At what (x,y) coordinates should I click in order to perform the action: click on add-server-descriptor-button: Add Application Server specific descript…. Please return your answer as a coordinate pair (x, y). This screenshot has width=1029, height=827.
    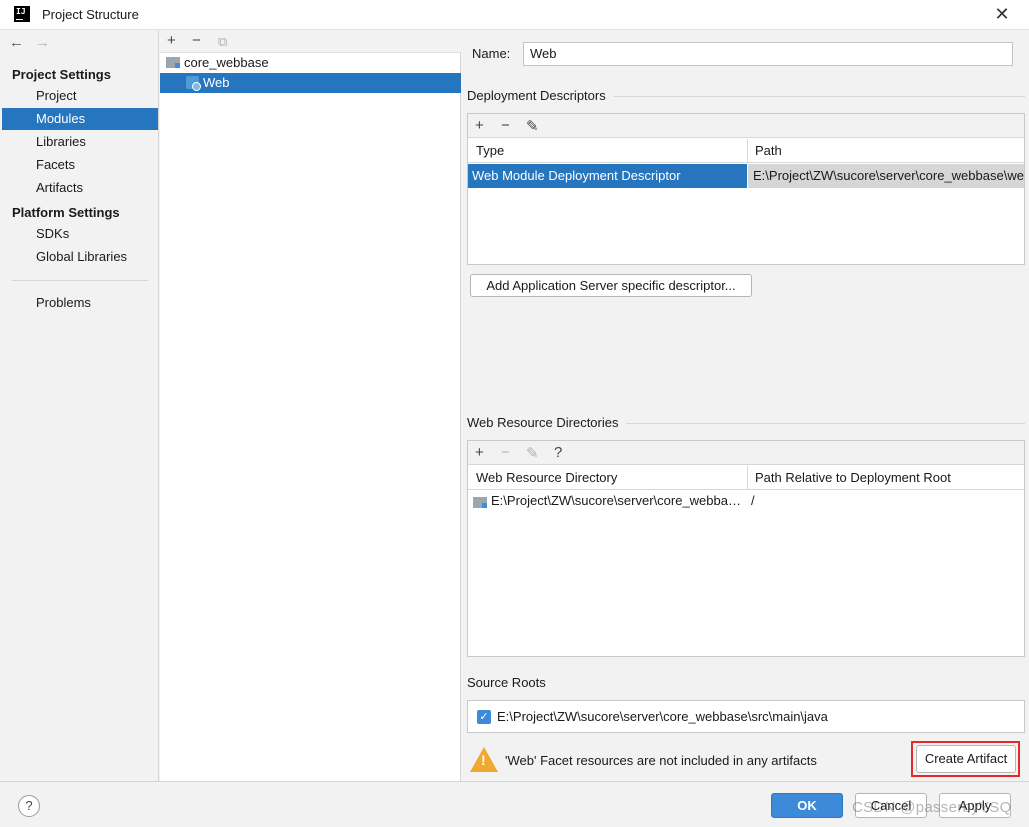
    Looking at the image, I should click on (611, 285).